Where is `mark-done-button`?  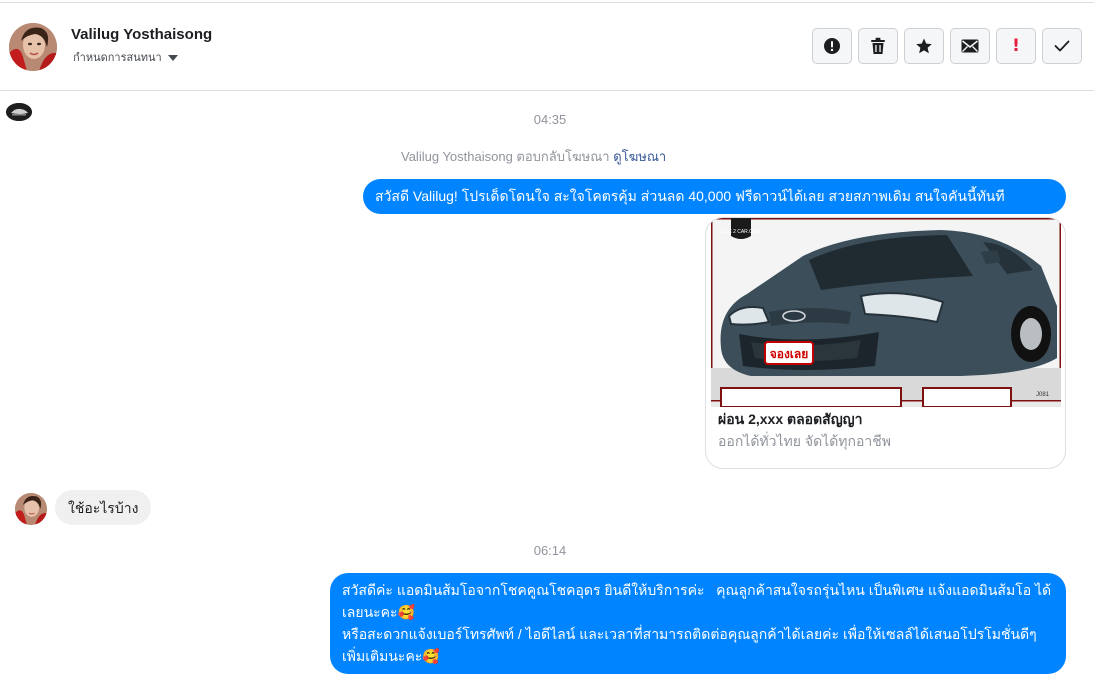 mark-done-button is located at coordinates (1062, 46).